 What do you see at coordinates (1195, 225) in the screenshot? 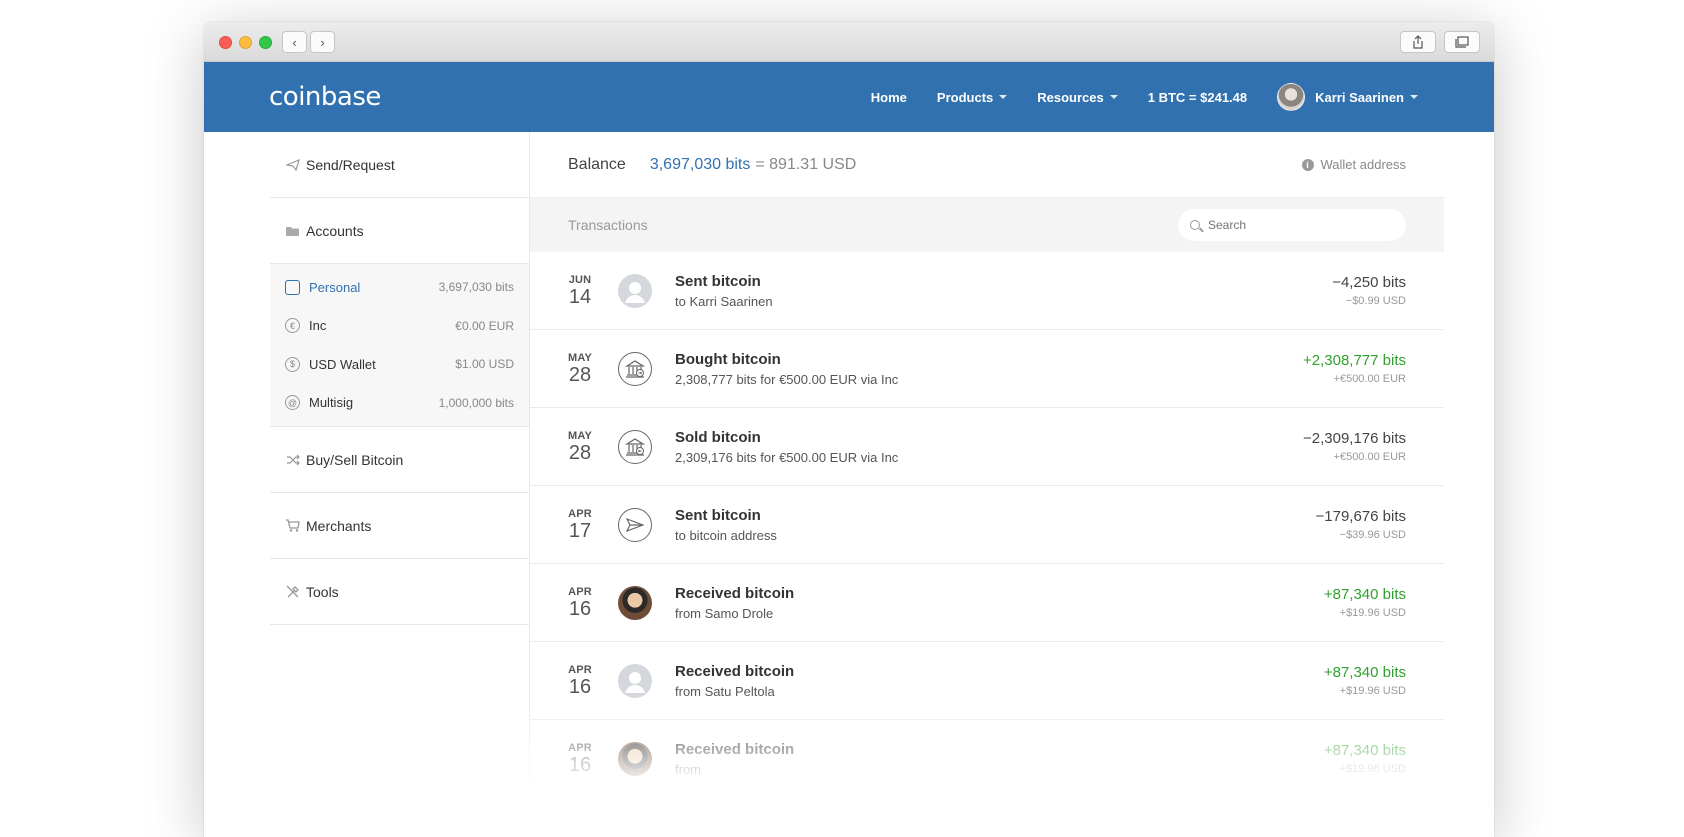
I see `search-icon` at bounding box center [1195, 225].